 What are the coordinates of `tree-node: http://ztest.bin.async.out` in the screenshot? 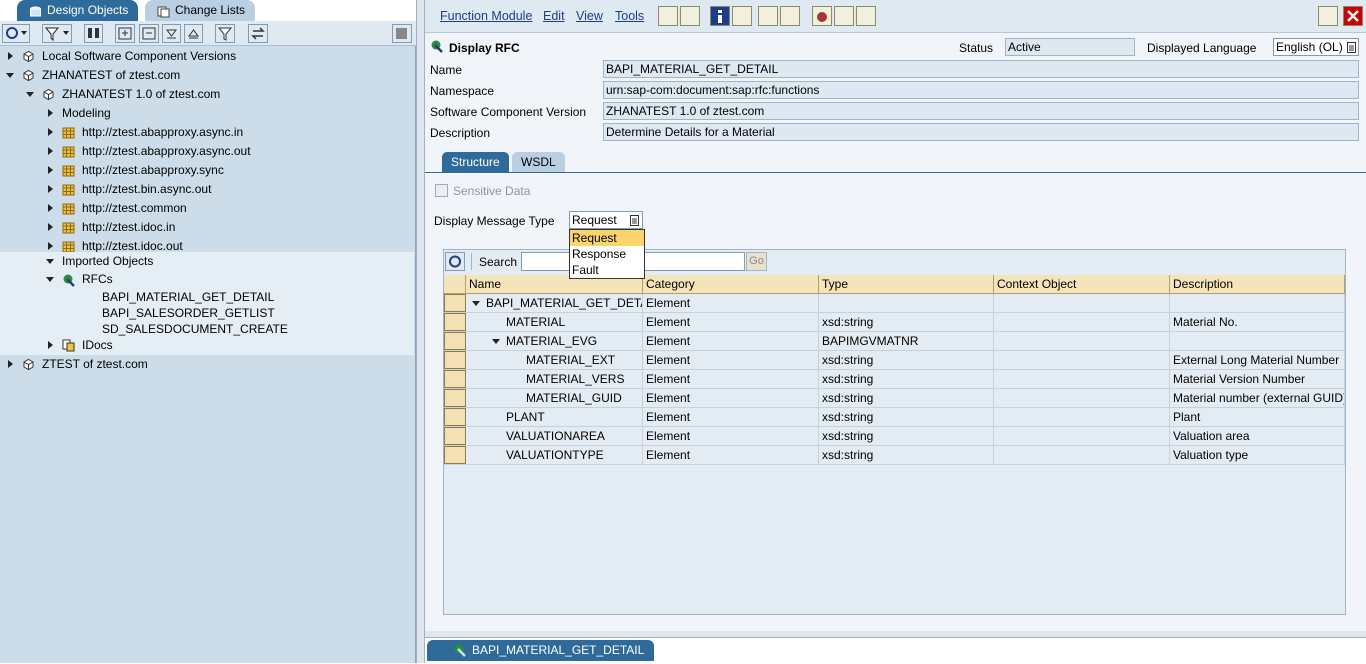 It's located at (207, 189).